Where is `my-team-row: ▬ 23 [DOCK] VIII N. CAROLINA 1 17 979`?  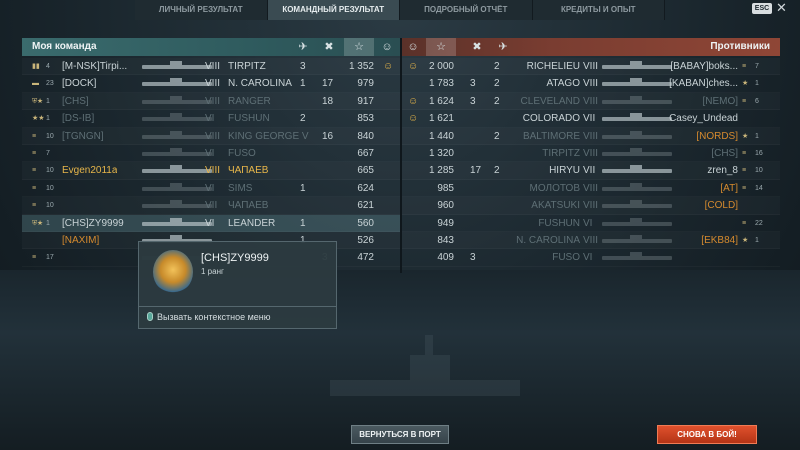
my-team-row: ▬ 23 [DOCK] VIII N. CAROLINA 1 17 979 is located at coordinates (211, 83).